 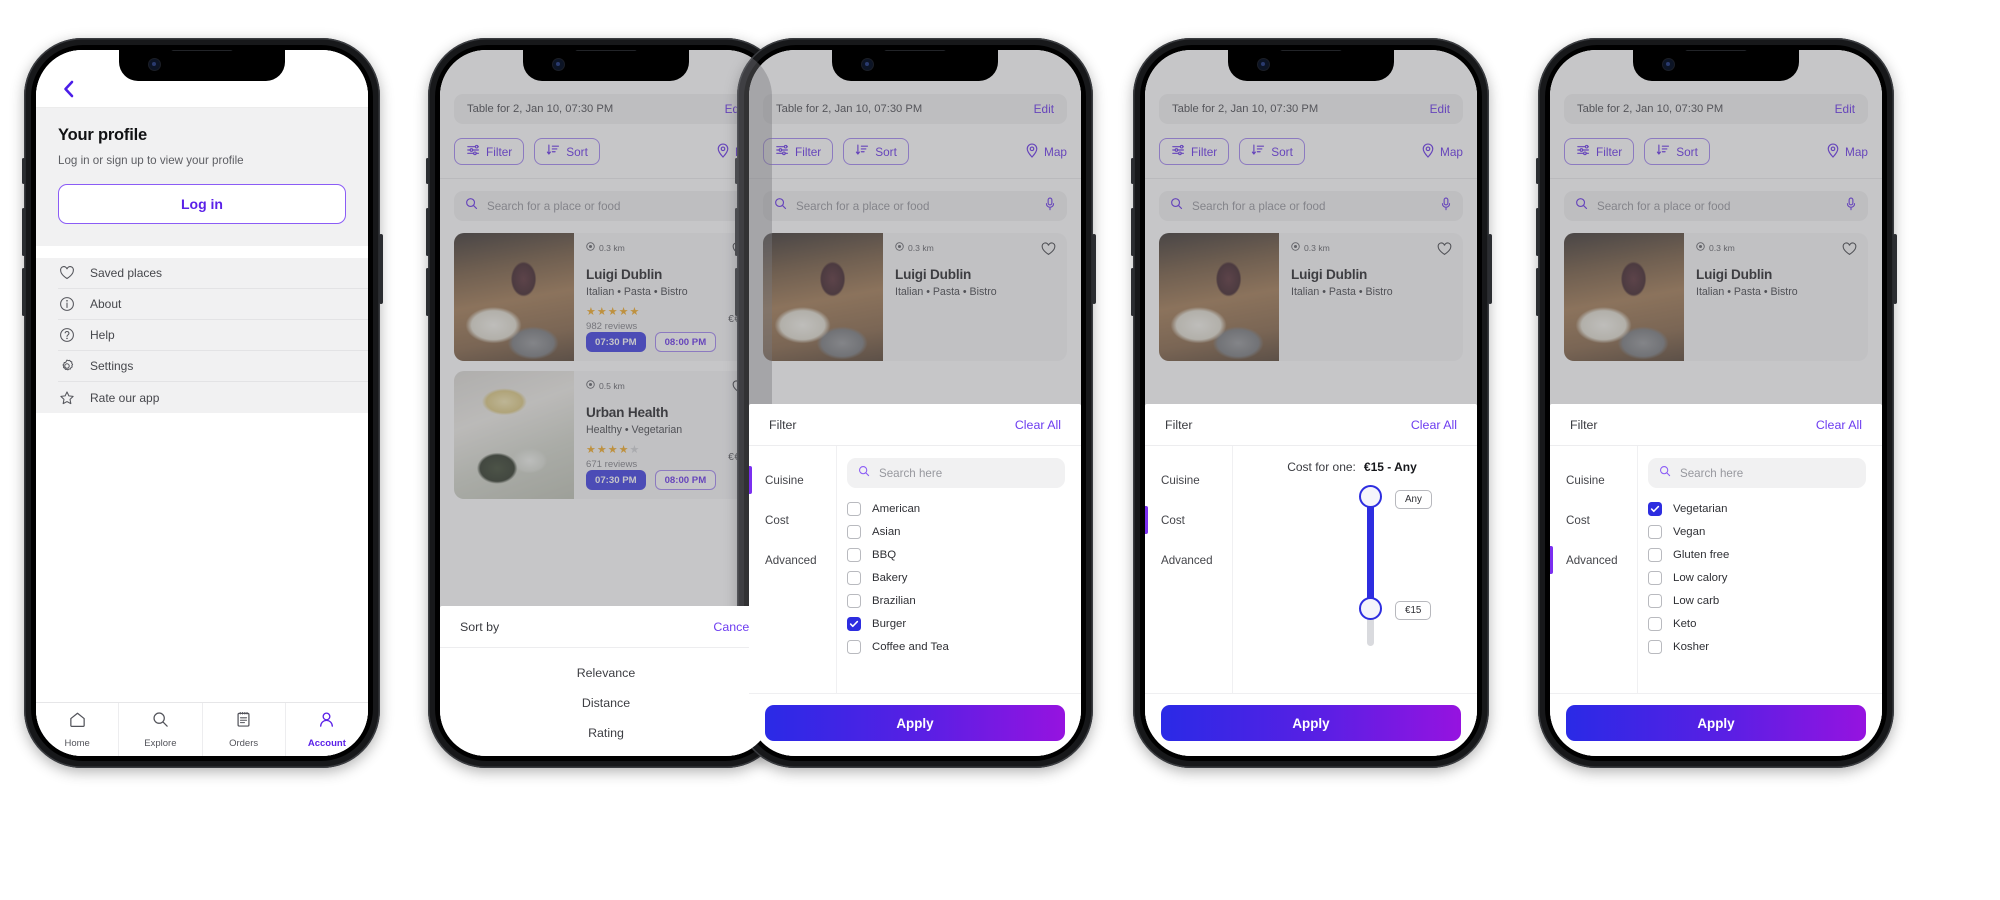 What do you see at coordinates (956, 623) in the screenshot?
I see `cuisine-option-burger: Burger` at bounding box center [956, 623].